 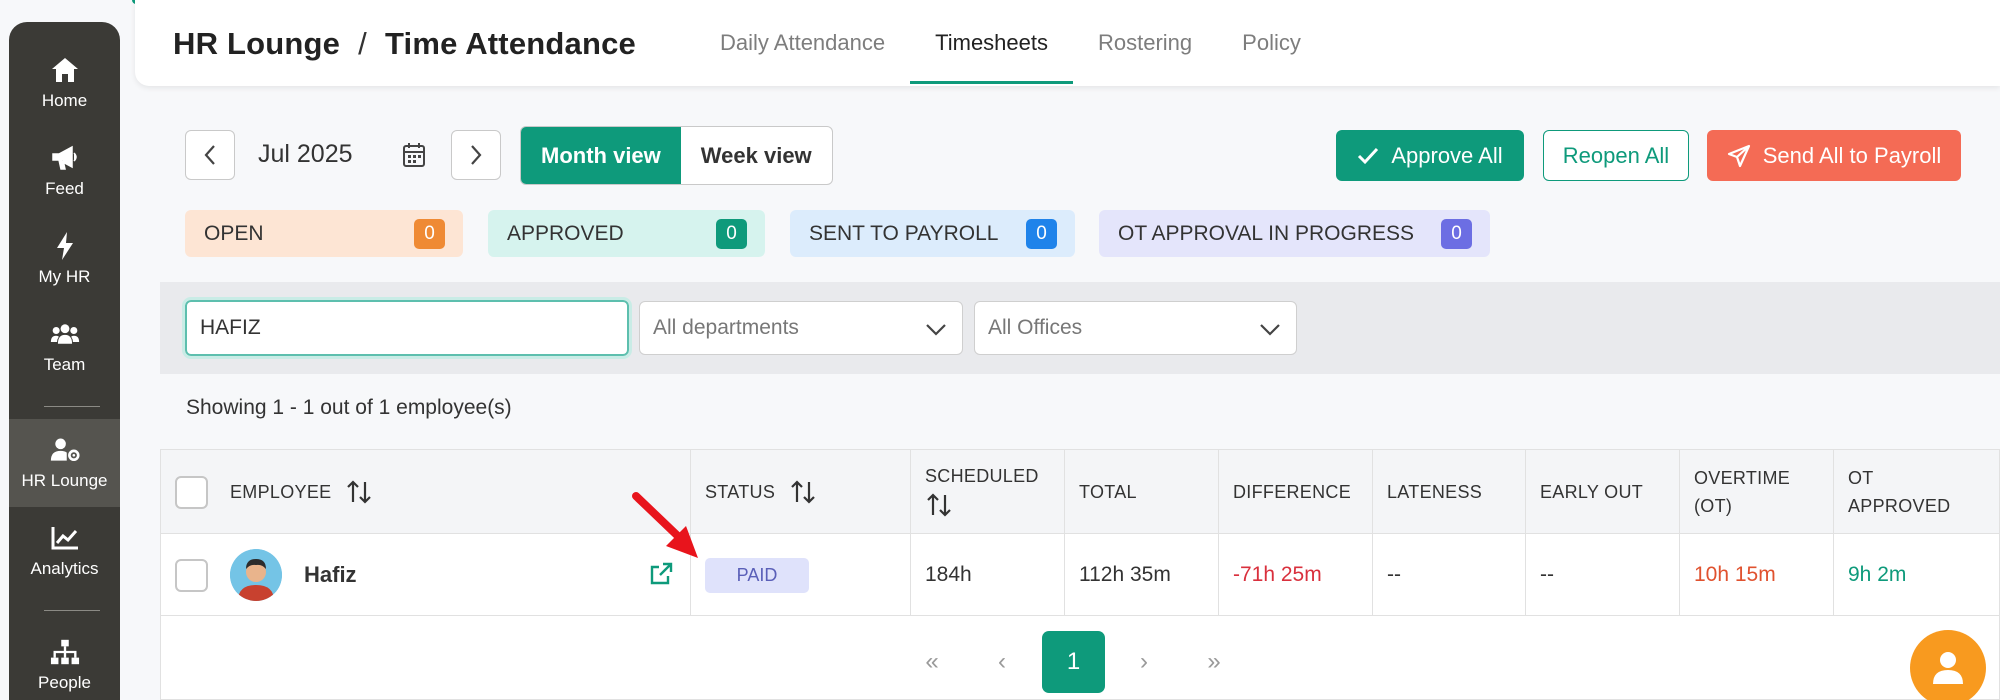 I want to click on col-status: STATUS, so click(x=801, y=492).